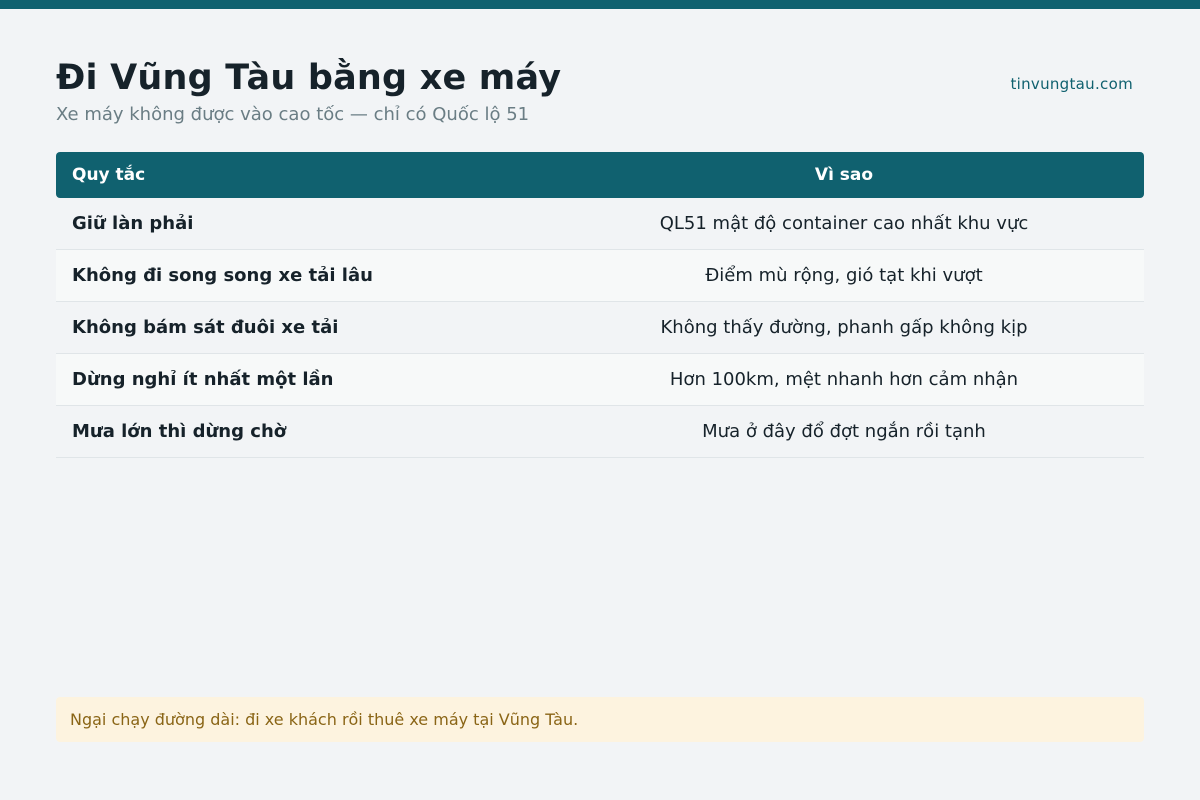  Describe the element at coordinates (203, 379) in the screenshot. I see `rule-cell: Dừng nghỉ ít nhất một lần` at that location.